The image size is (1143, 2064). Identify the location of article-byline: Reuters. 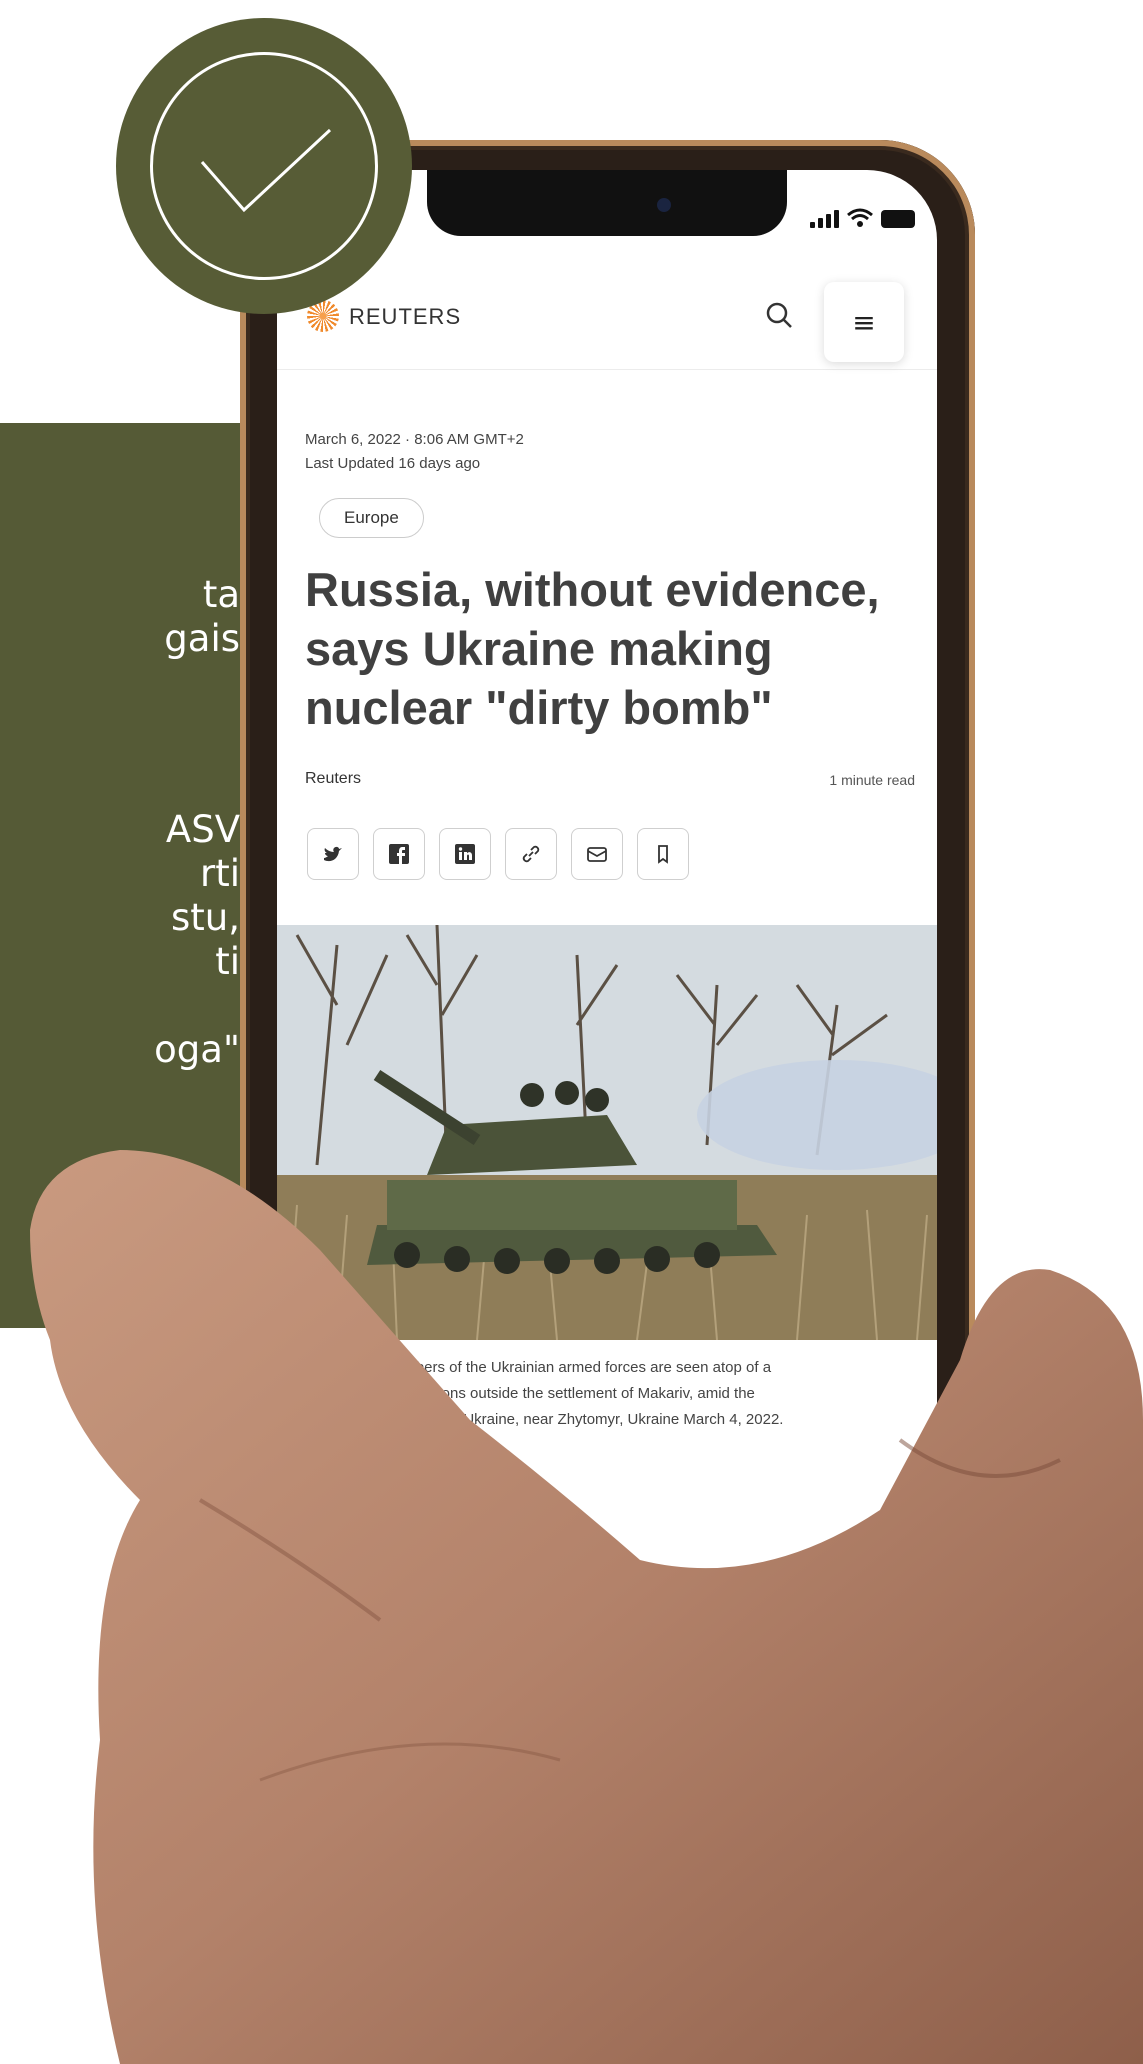
(333, 779).